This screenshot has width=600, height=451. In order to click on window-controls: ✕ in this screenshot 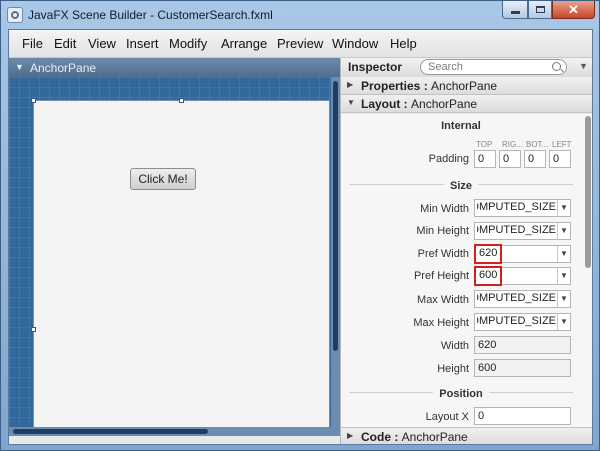, I will do `click(548, 11)`.